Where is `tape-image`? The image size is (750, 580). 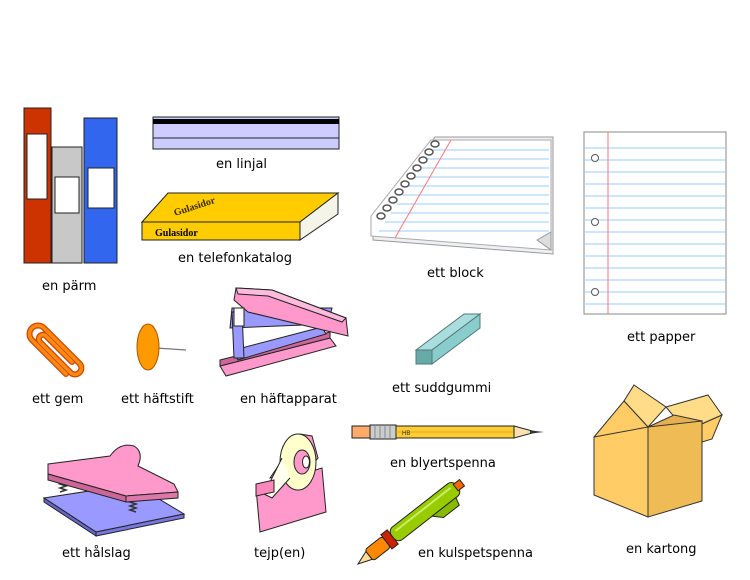 tape-image is located at coordinates (291, 481).